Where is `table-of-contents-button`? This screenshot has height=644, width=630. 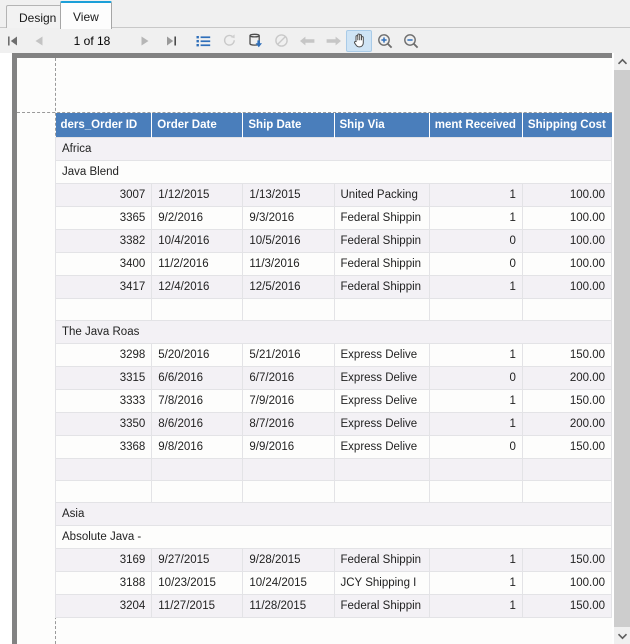 table-of-contents-button is located at coordinates (203, 41).